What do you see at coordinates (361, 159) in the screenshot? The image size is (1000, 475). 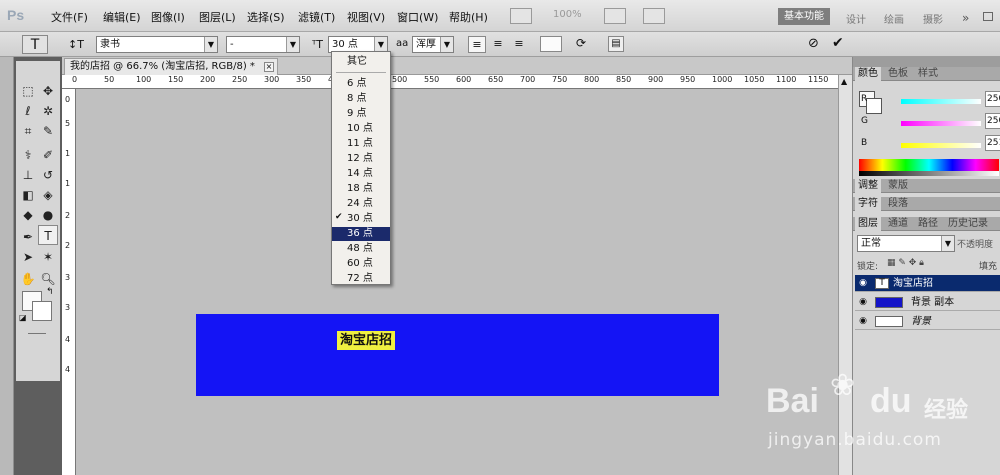 I see `dropdown-item-12: 12 点` at bounding box center [361, 159].